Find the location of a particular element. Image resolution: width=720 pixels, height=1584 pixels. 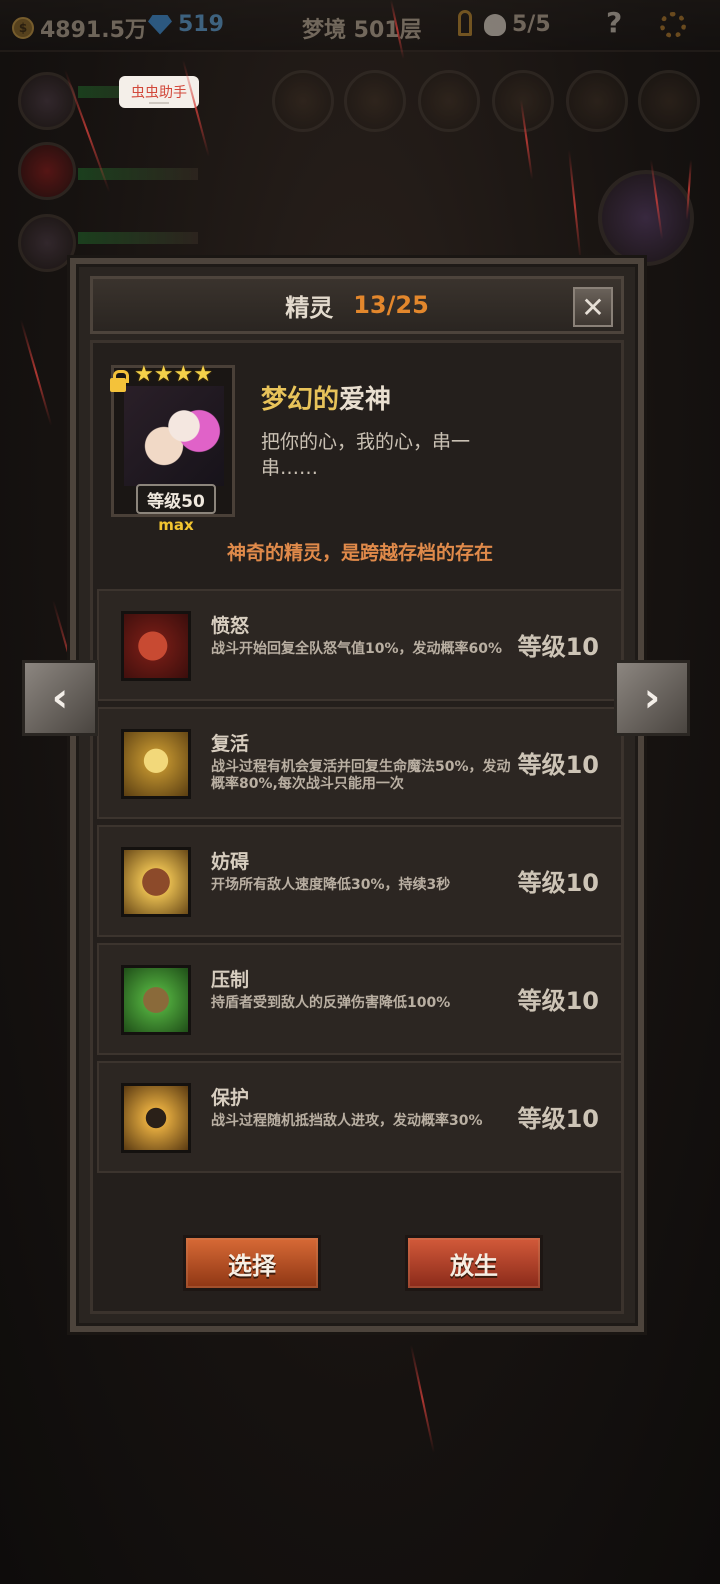

lock-icon is located at coordinates (119, 381).